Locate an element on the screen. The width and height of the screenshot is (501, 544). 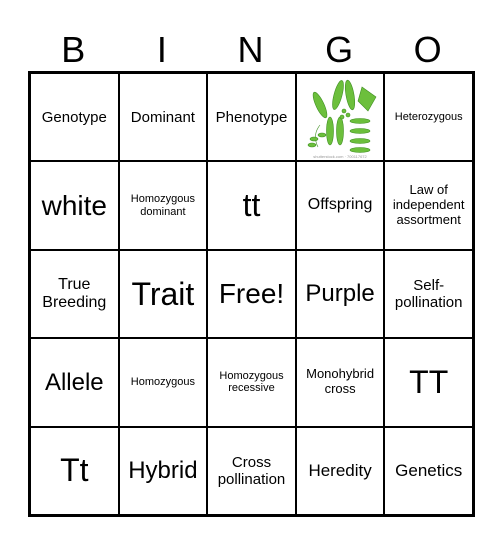
cell-label: Phenotype is located at coordinates (251, 117).